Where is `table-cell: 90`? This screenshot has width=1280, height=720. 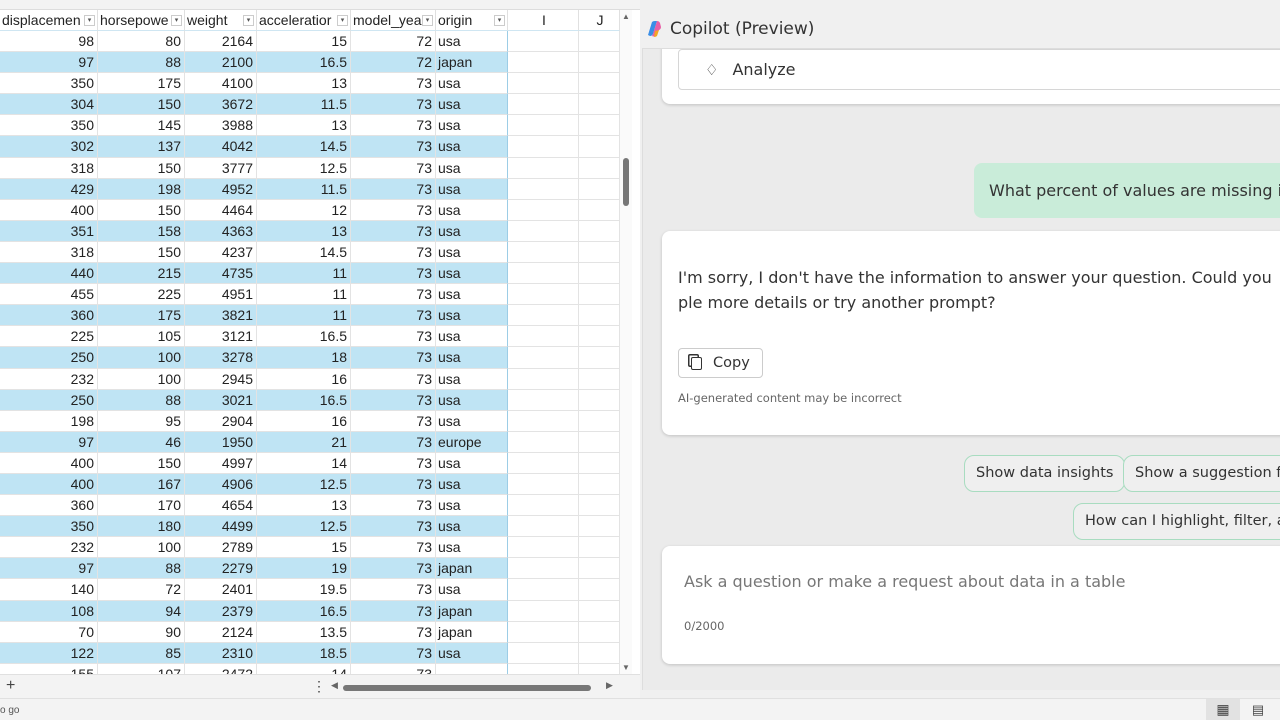
table-cell: 90 is located at coordinates (141, 632).